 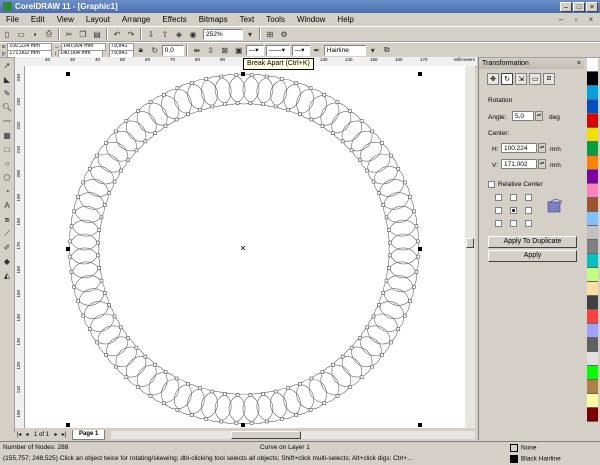 What do you see at coordinates (284, 34) in the screenshot?
I see `options-icon: ⚙` at bounding box center [284, 34].